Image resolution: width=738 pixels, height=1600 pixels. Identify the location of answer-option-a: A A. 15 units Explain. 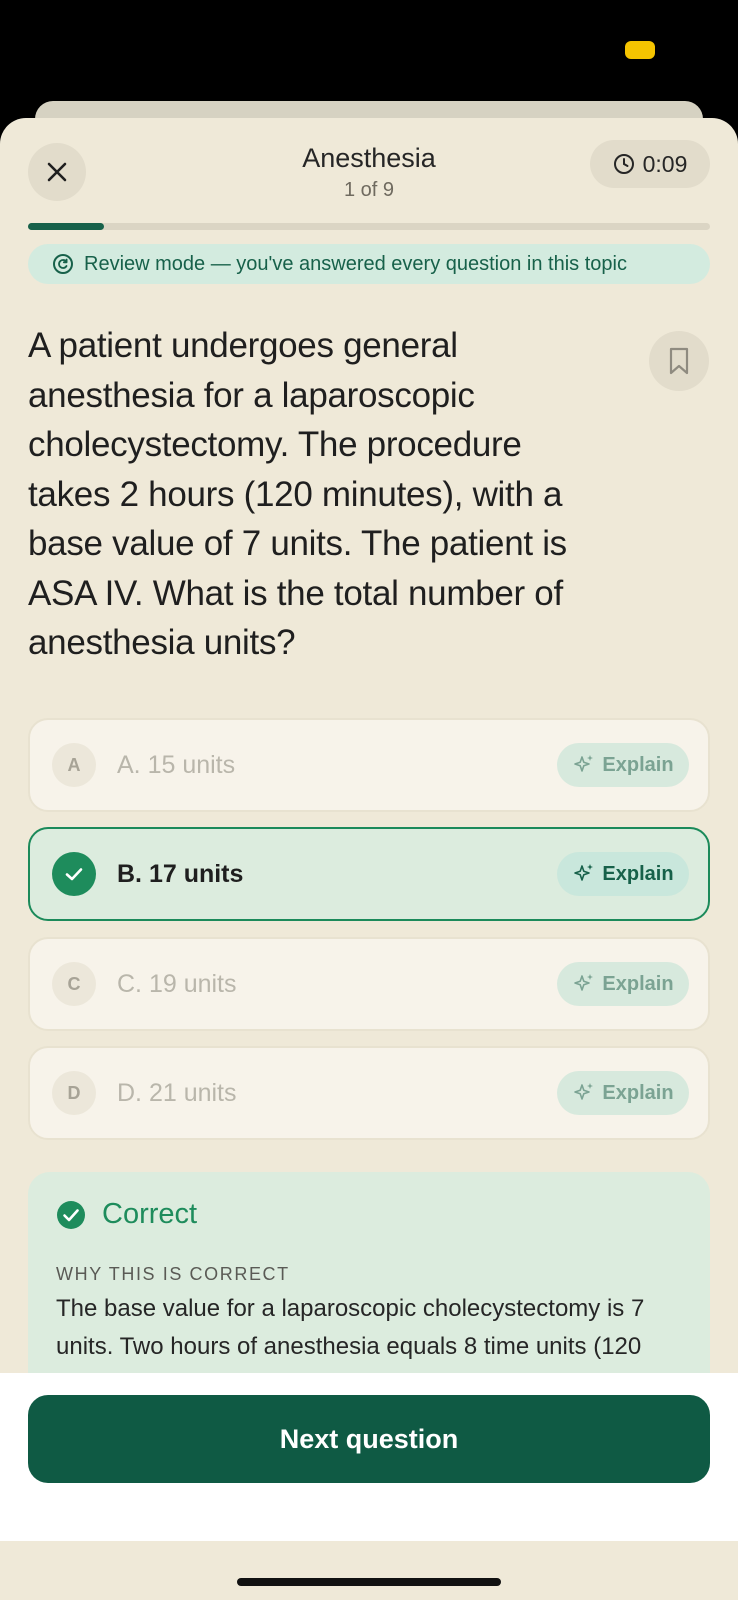
(369, 765).